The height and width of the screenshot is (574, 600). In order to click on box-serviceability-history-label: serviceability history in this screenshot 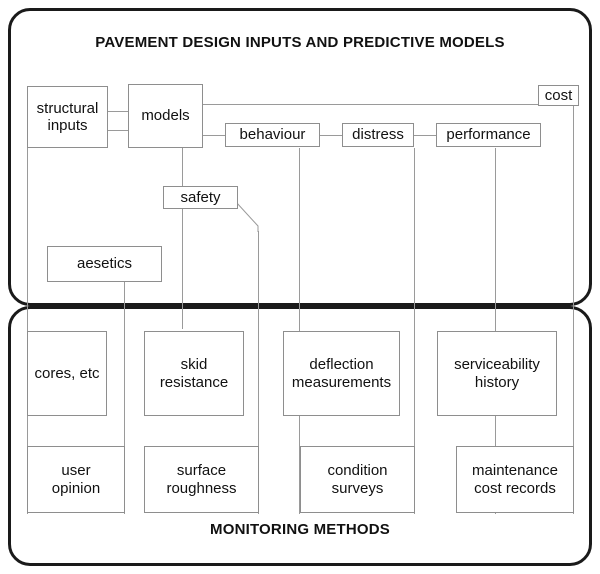, I will do `click(497, 373)`.